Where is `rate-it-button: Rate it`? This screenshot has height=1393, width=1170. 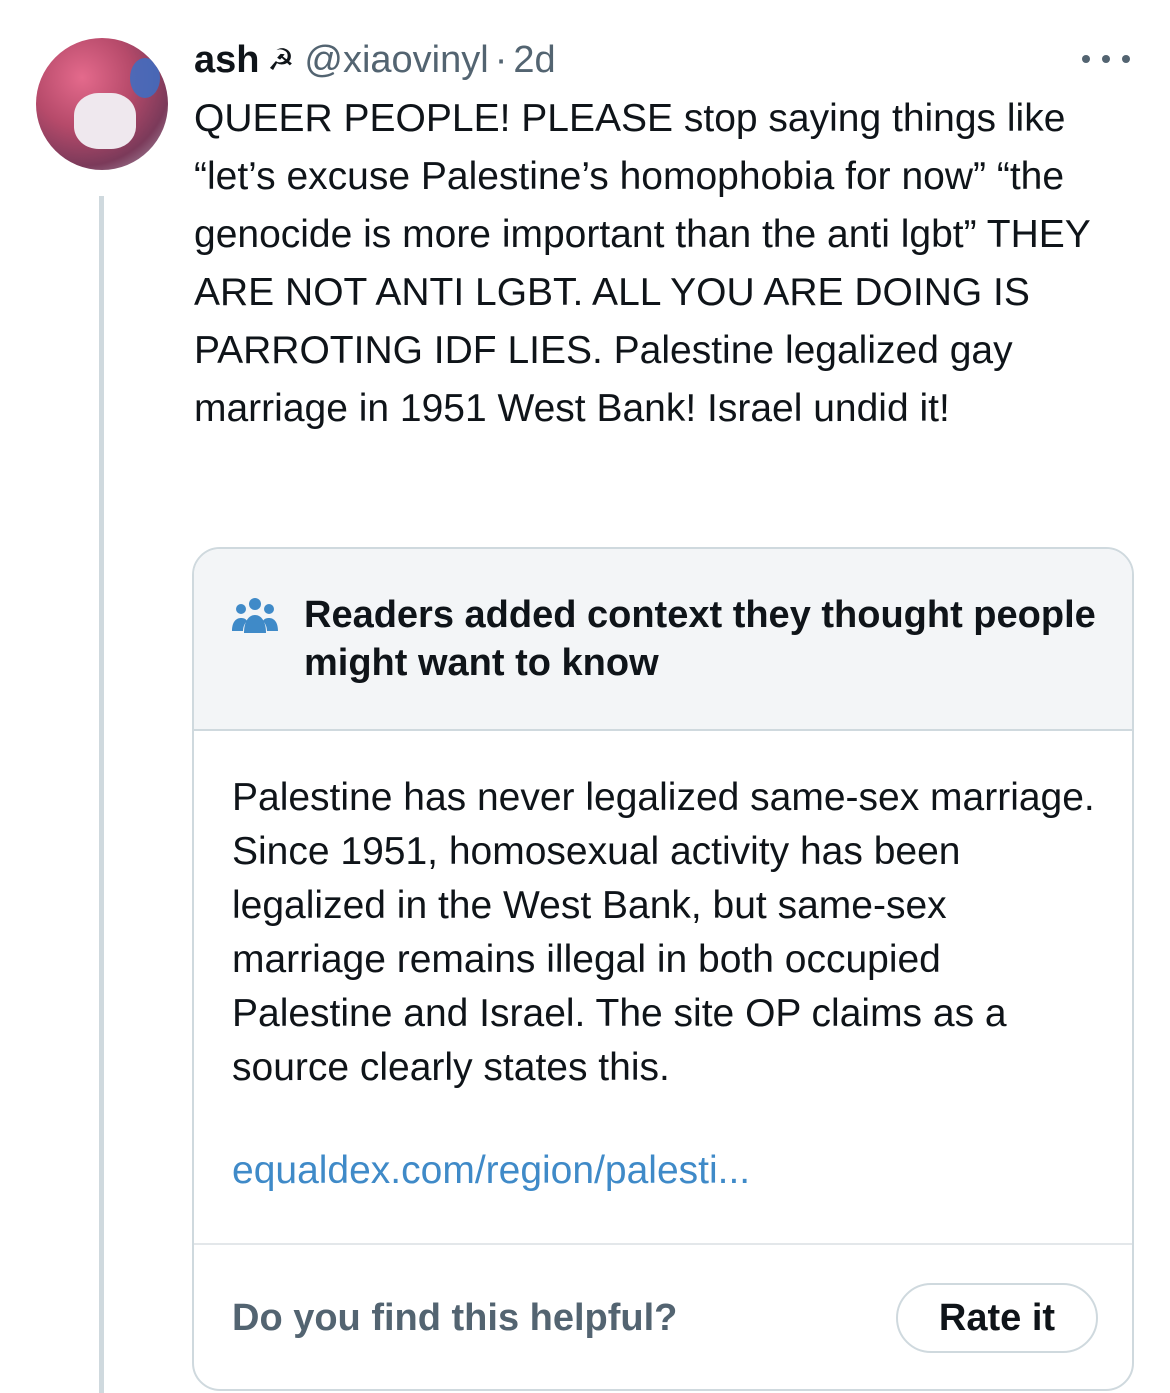
rate-it-button: Rate it is located at coordinates (997, 1318).